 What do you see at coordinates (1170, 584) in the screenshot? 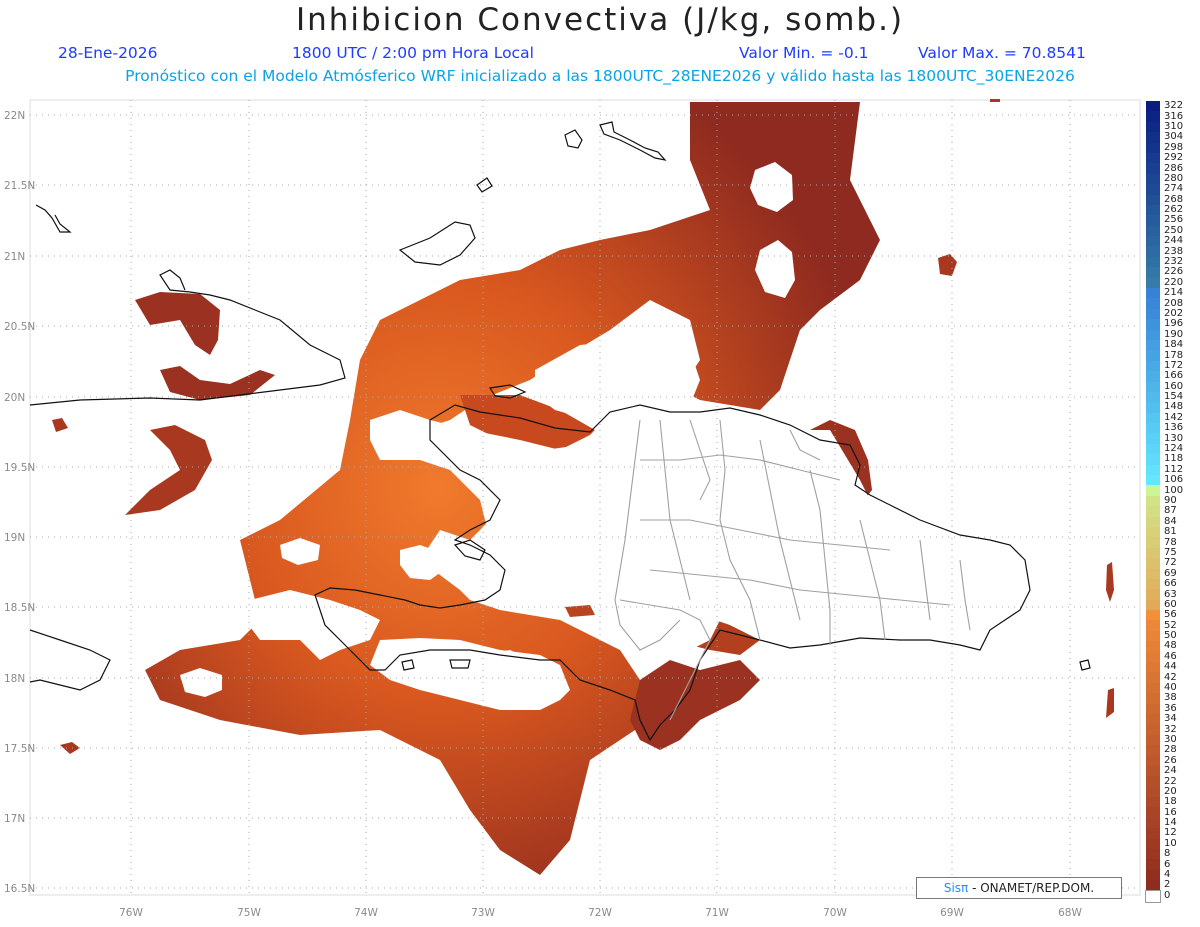
I see `colorbar-label: 66` at bounding box center [1170, 584].